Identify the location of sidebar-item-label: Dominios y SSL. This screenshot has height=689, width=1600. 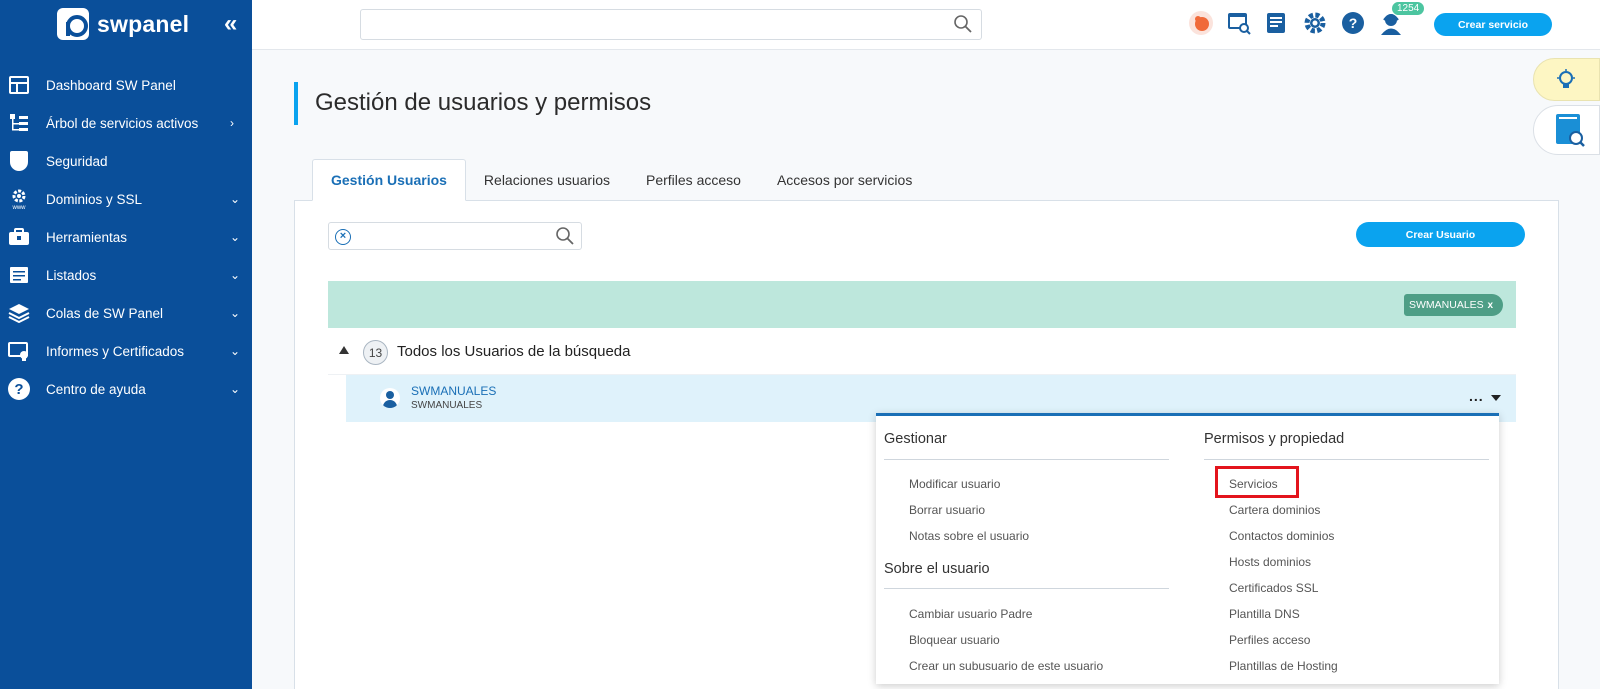
(94, 199).